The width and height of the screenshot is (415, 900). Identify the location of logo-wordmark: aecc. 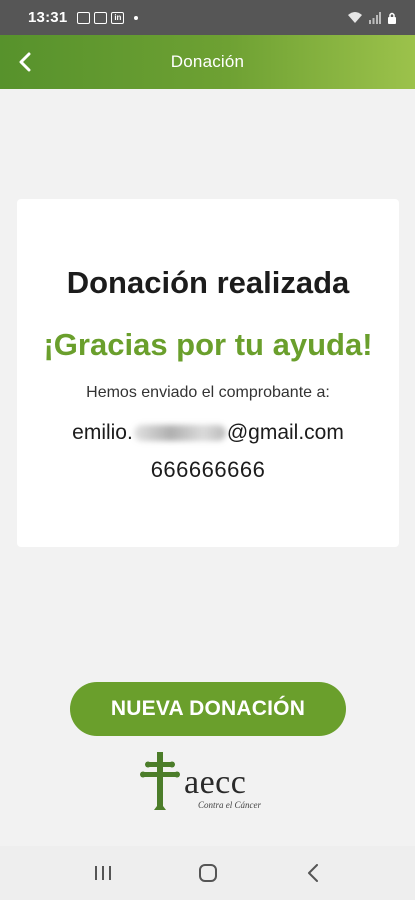
(215, 782).